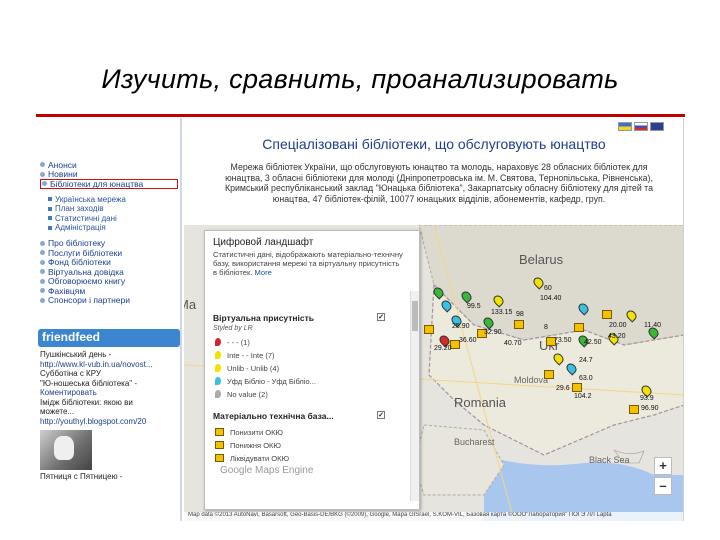  I want to click on sub-nav-item: Українська мережа, so click(114, 200).